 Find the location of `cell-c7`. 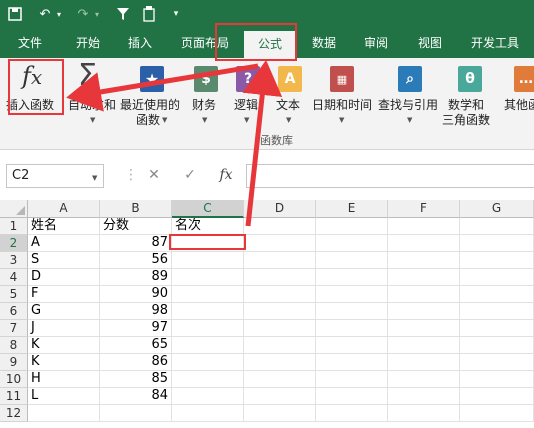

cell-c7 is located at coordinates (208, 328).